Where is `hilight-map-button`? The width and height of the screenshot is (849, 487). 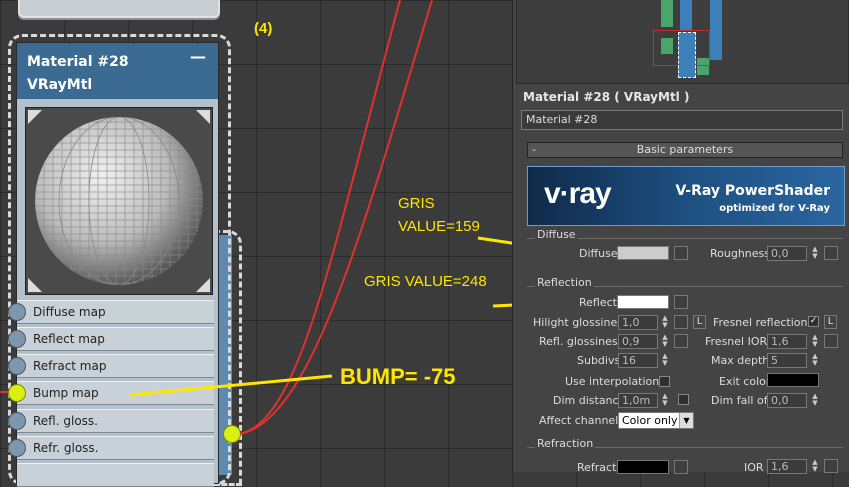
hilight-map-button is located at coordinates (681, 322).